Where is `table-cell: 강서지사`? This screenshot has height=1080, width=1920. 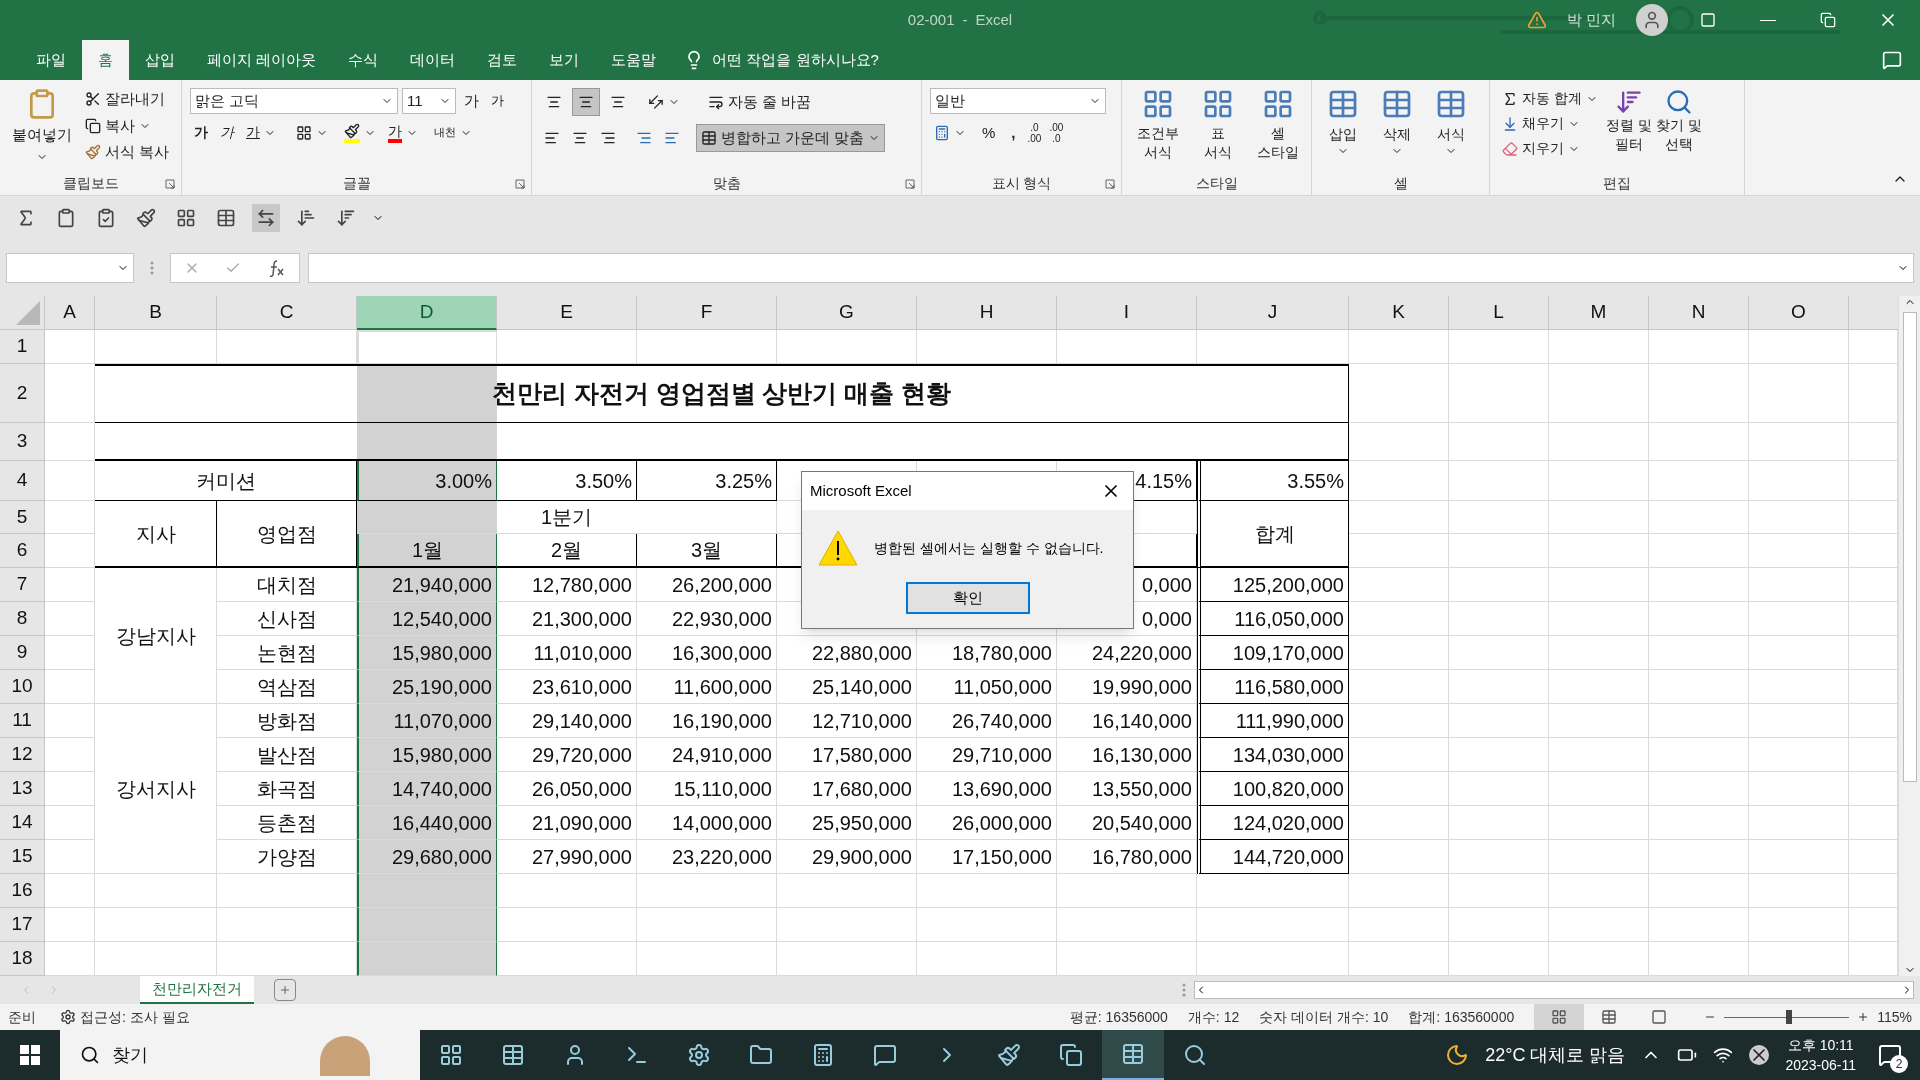 table-cell: 강서지사 is located at coordinates (156, 789).